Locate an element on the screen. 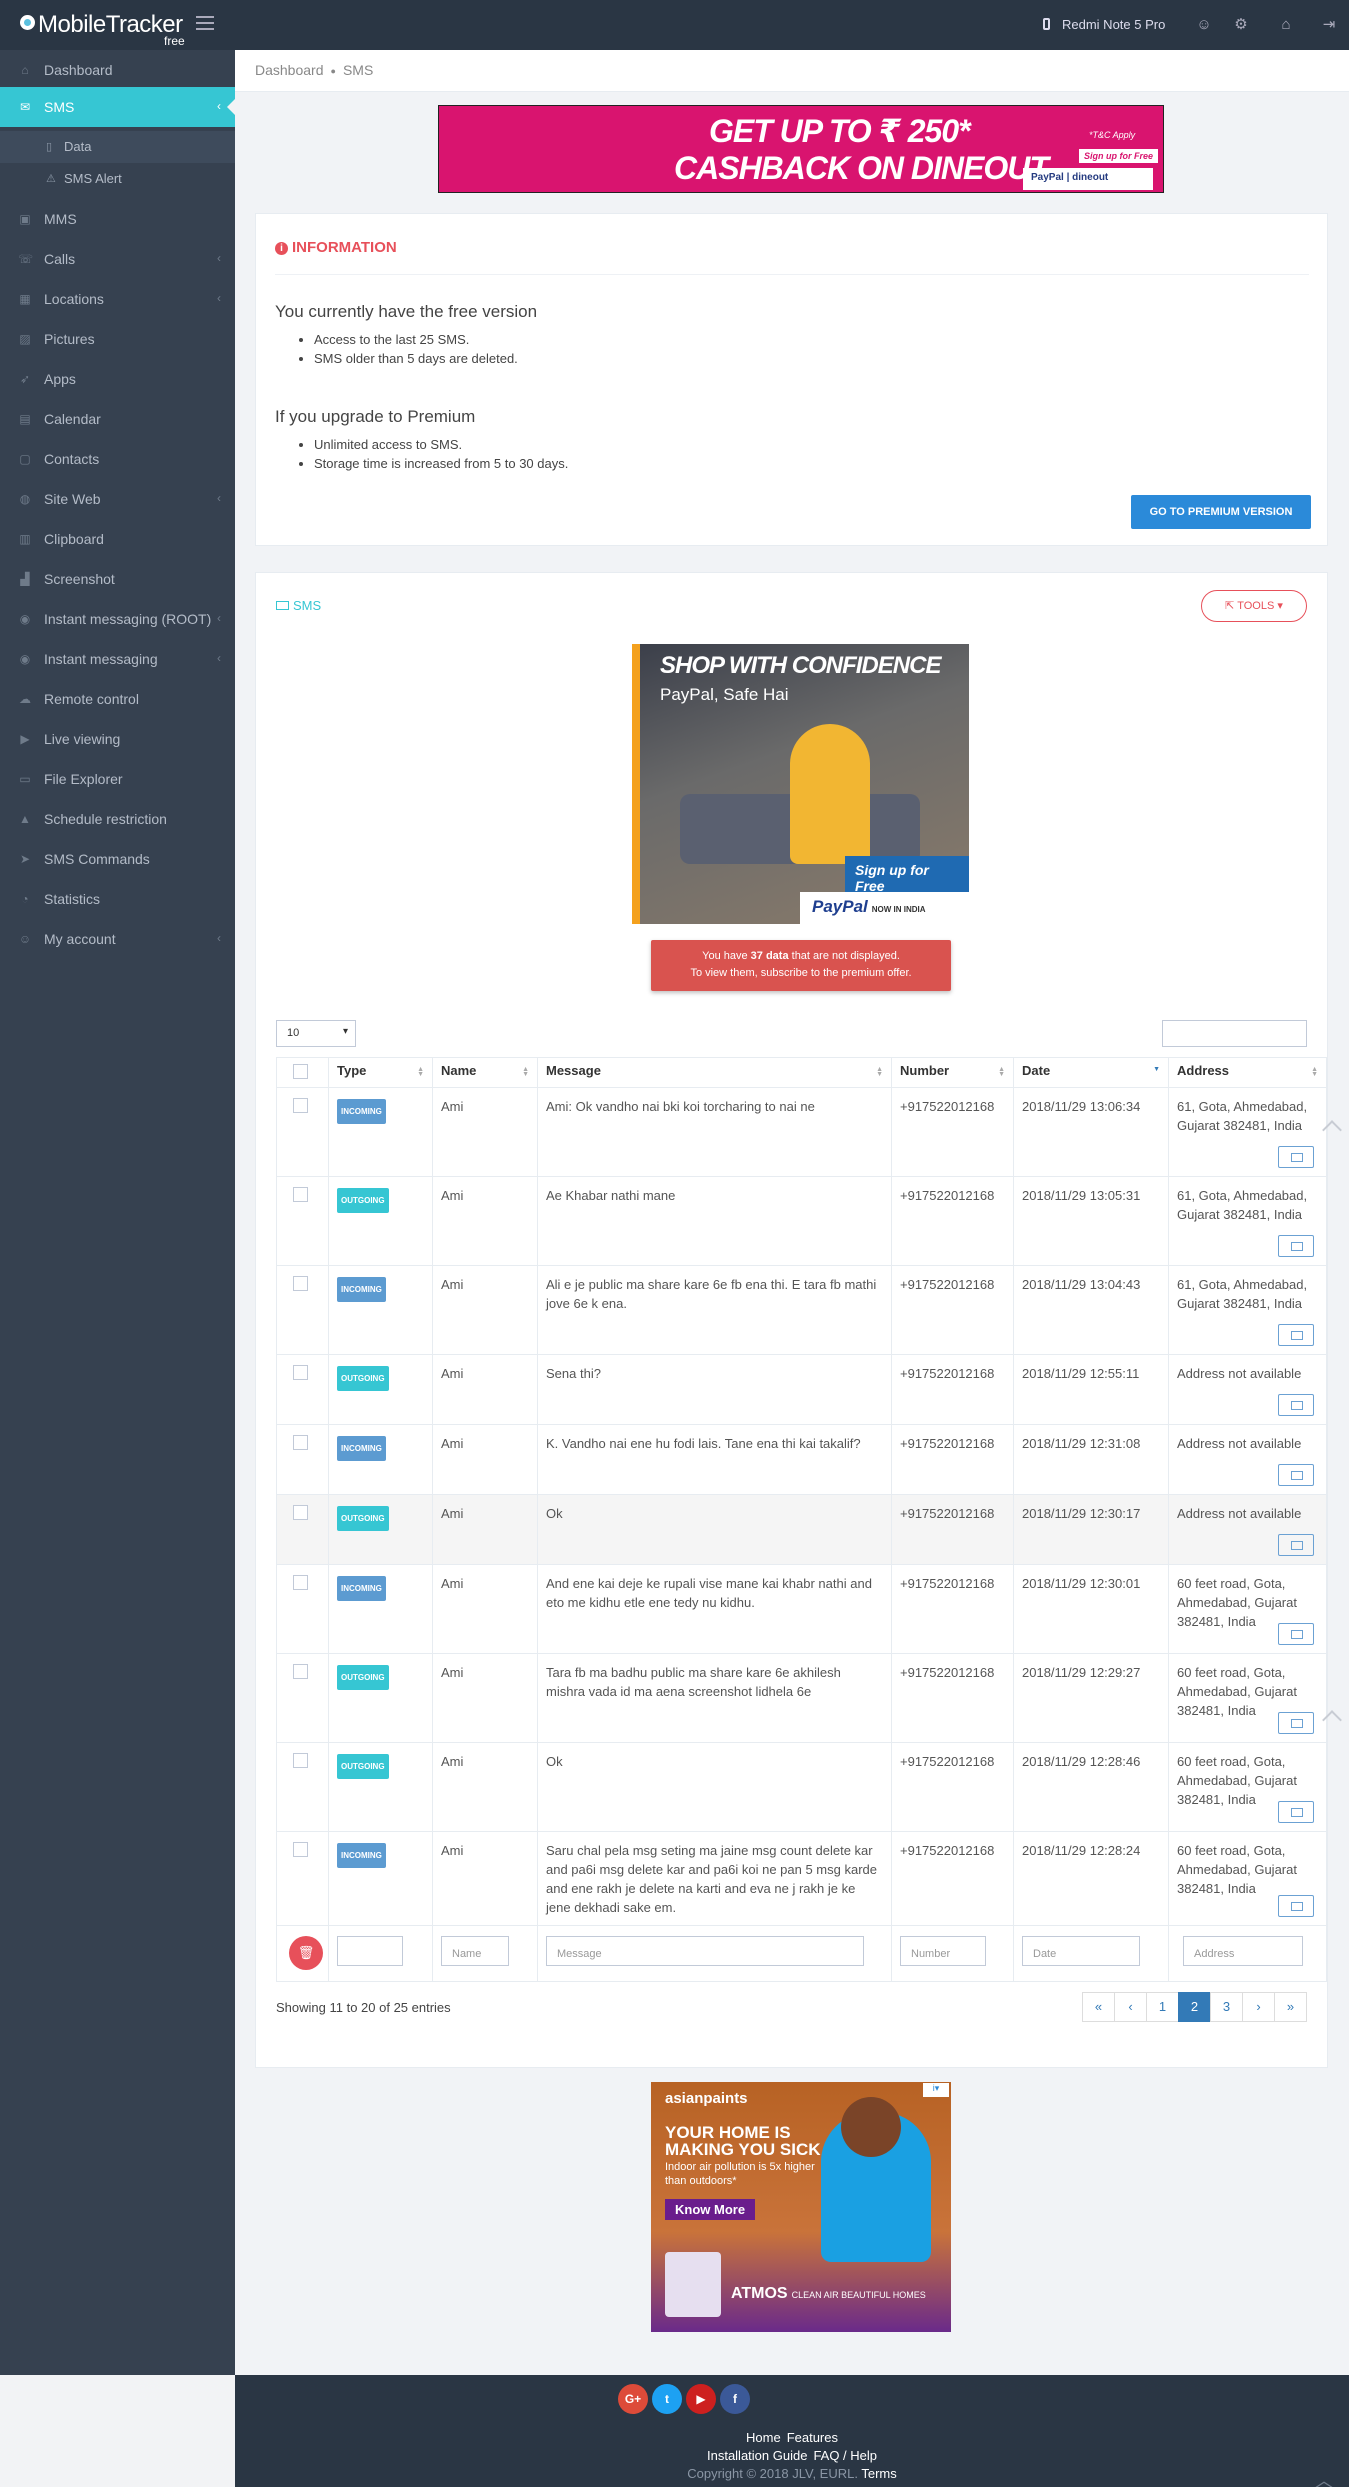 This screenshot has height=2487, width=1349. sidebar-item-instant-messaging-root: ◉ Instant messaging (ROOT) ‹ is located at coordinates (117, 619).